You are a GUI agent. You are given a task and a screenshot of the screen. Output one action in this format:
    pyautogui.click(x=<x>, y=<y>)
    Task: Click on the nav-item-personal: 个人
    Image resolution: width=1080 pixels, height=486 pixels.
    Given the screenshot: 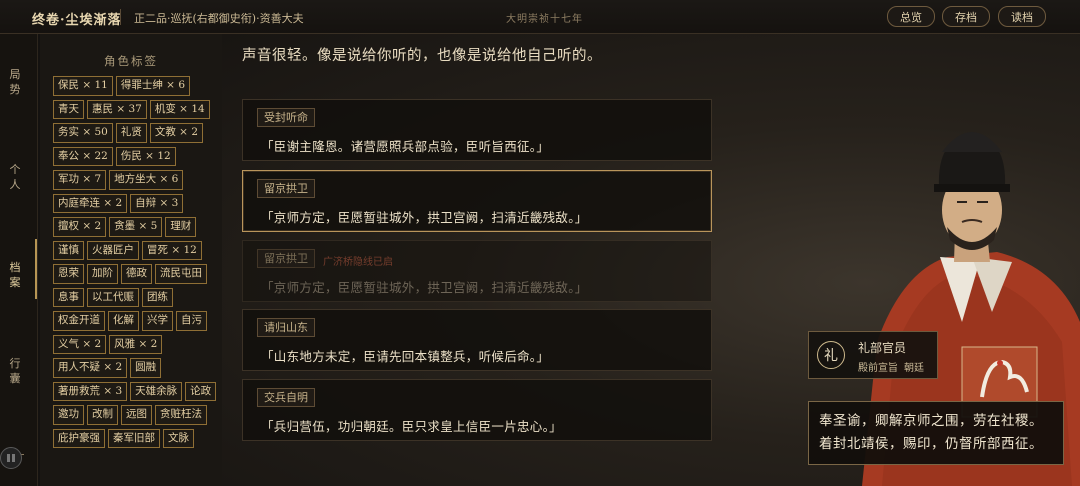 What is the action you would take?
    pyautogui.click(x=15, y=177)
    